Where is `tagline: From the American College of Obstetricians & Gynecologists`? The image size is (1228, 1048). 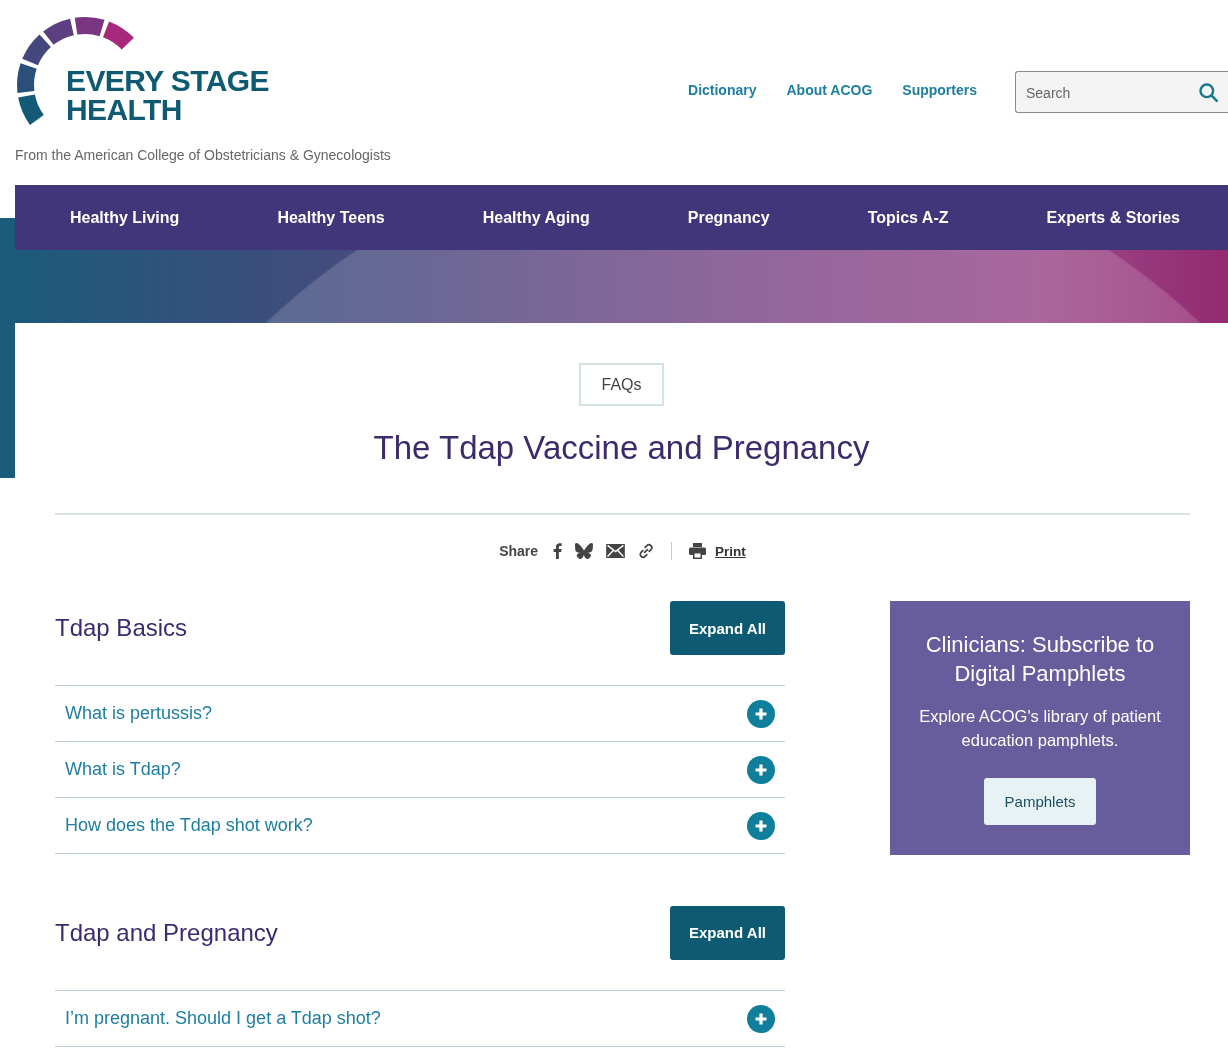 tagline: From the American College of Obstetricians & Gynecologists is located at coordinates (203, 155).